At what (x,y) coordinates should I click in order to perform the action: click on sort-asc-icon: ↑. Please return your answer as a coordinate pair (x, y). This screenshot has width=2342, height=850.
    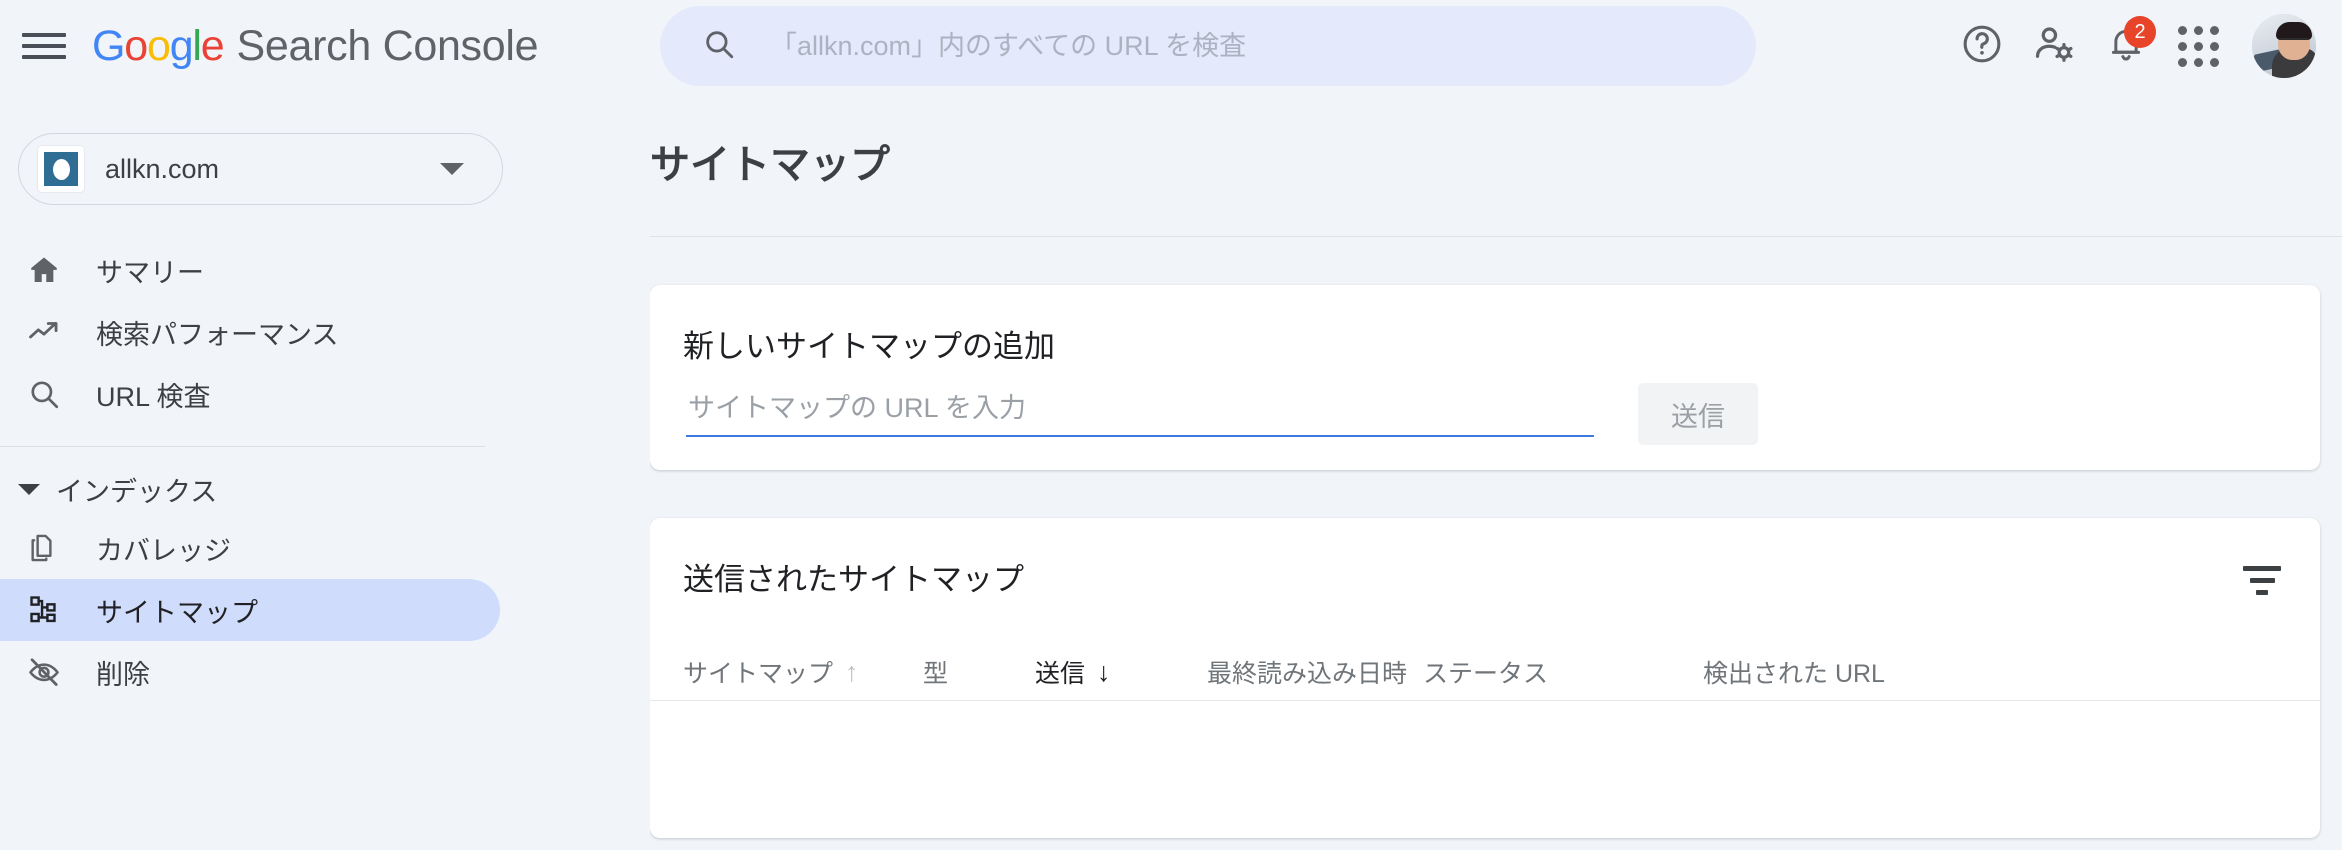
    Looking at the image, I should click on (852, 671).